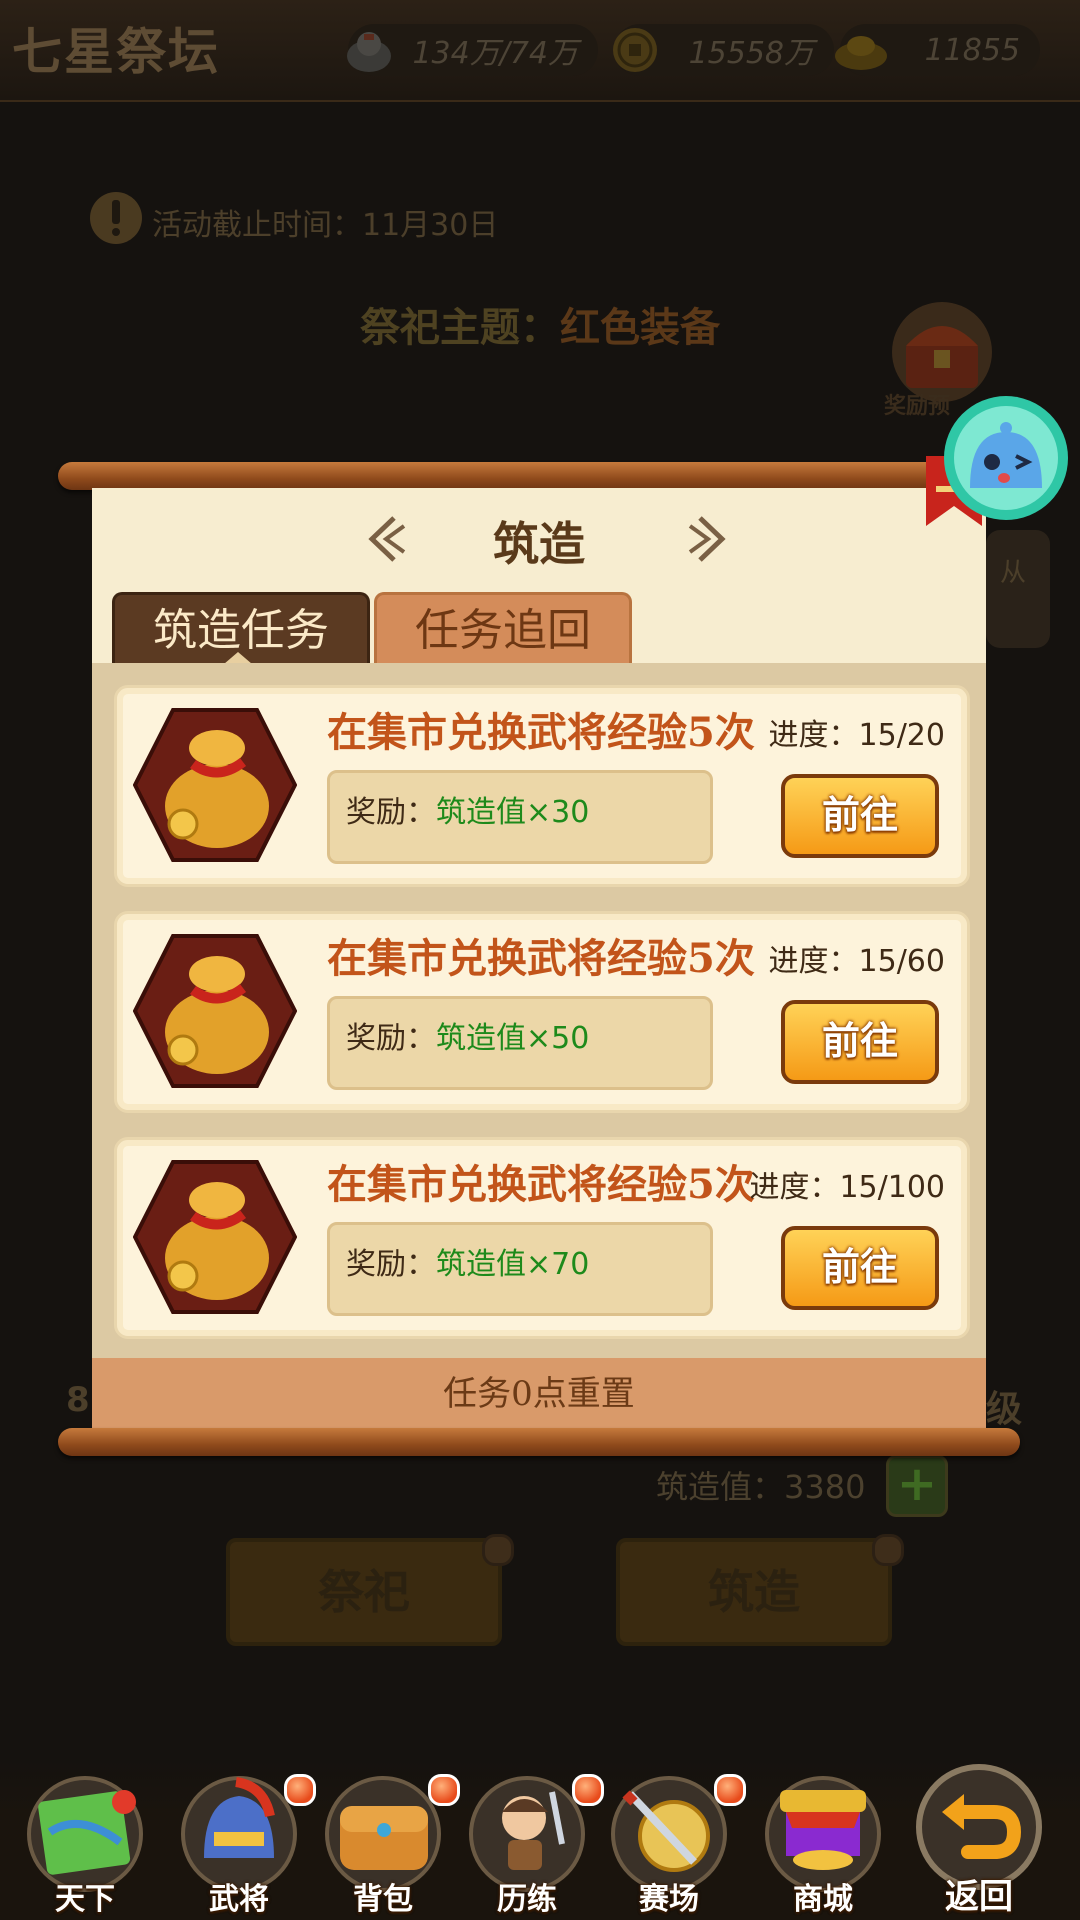  Describe the element at coordinates (85, 1846) in the screenshot. I see `nav-item-world: 天下` at that location.